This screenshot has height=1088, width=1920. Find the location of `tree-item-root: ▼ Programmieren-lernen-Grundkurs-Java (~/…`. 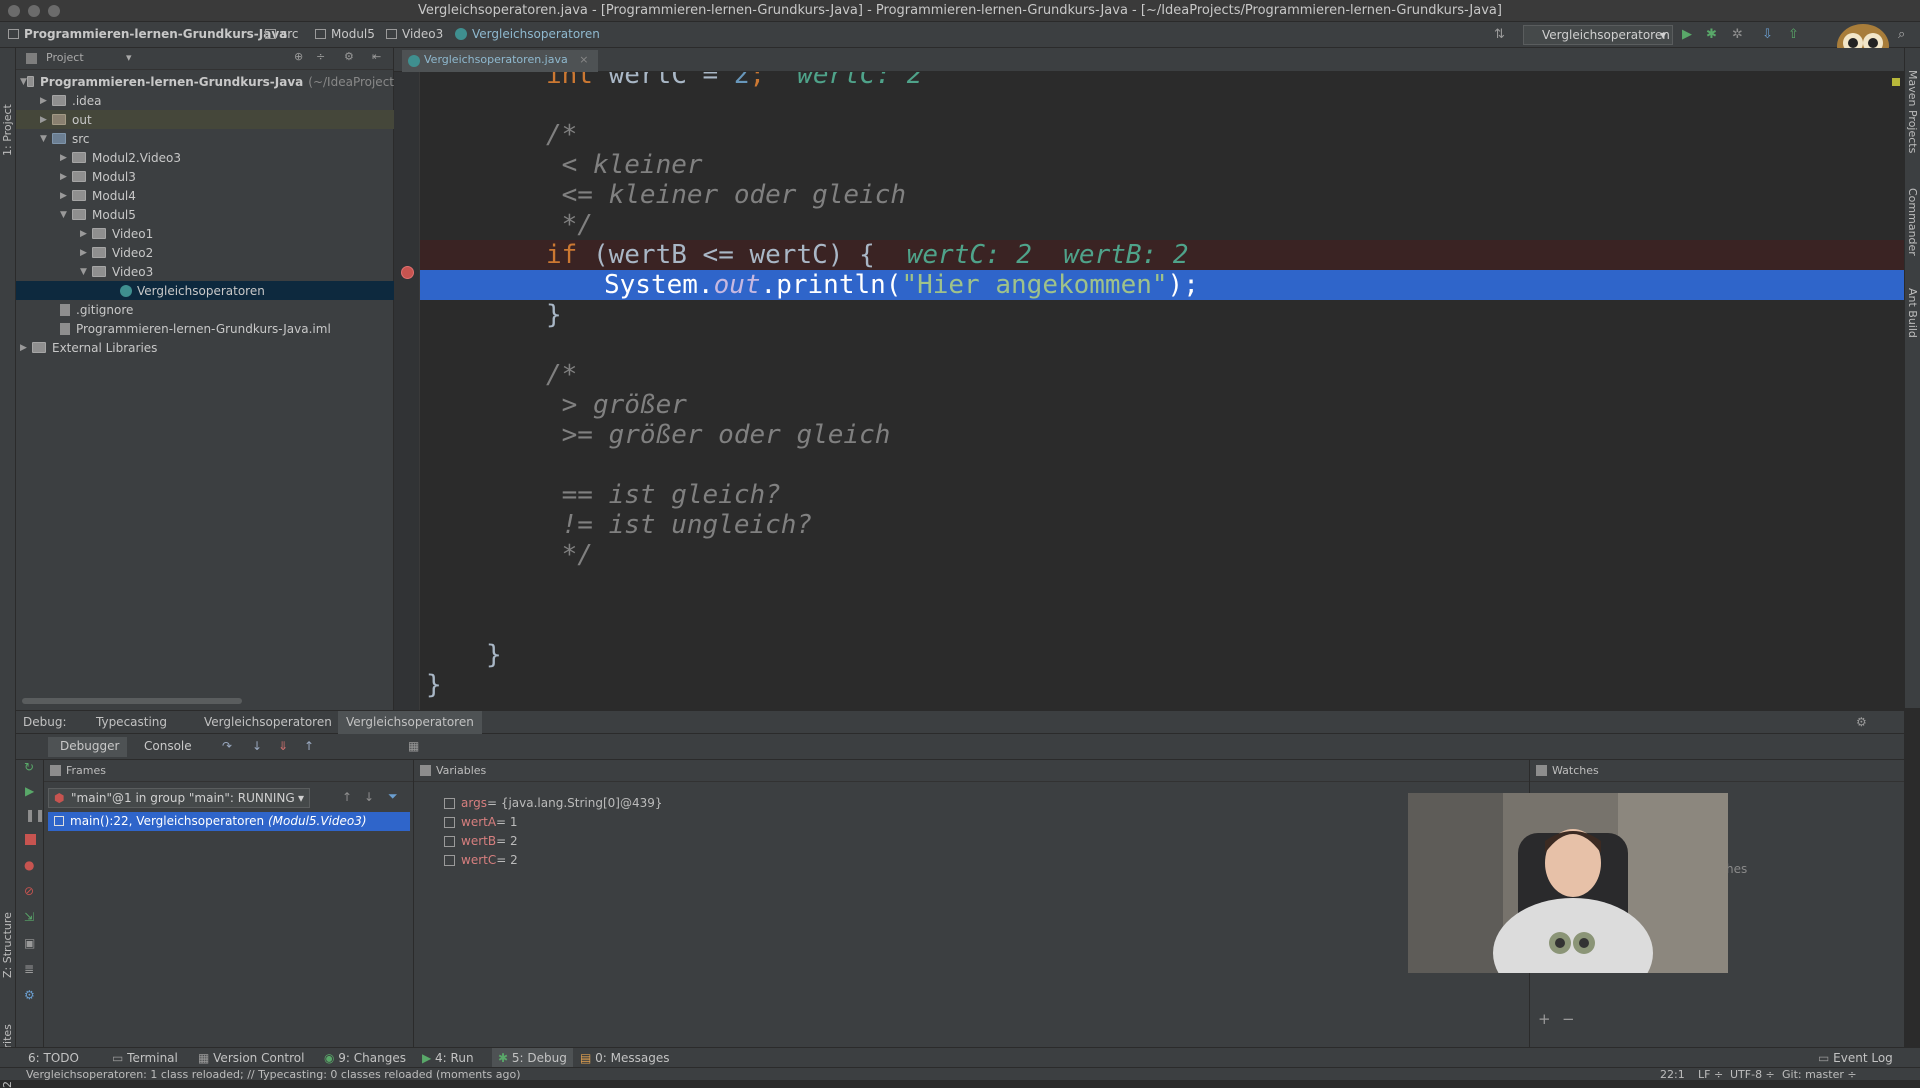

tree-item-root: ▼ Programmieren-lernen-Grundkurs-Java (~/… is located at coordinates (205, 81).